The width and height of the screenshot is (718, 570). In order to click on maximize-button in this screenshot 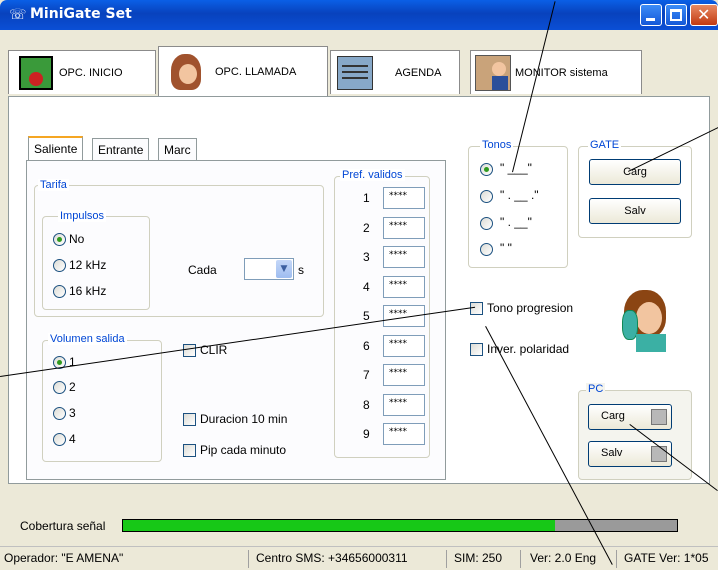, I will do `click(676, 15)`.